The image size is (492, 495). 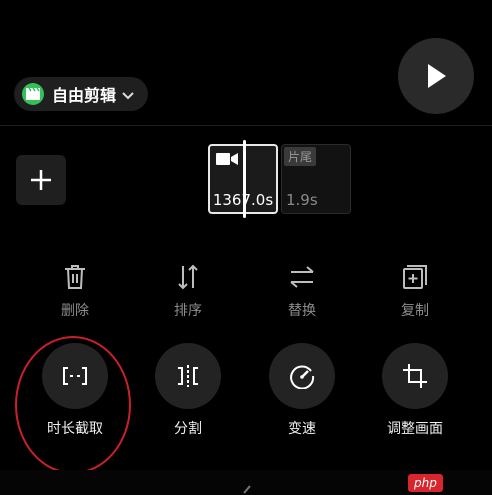 I want to click on trash-icon, so click(x=75, y=277).